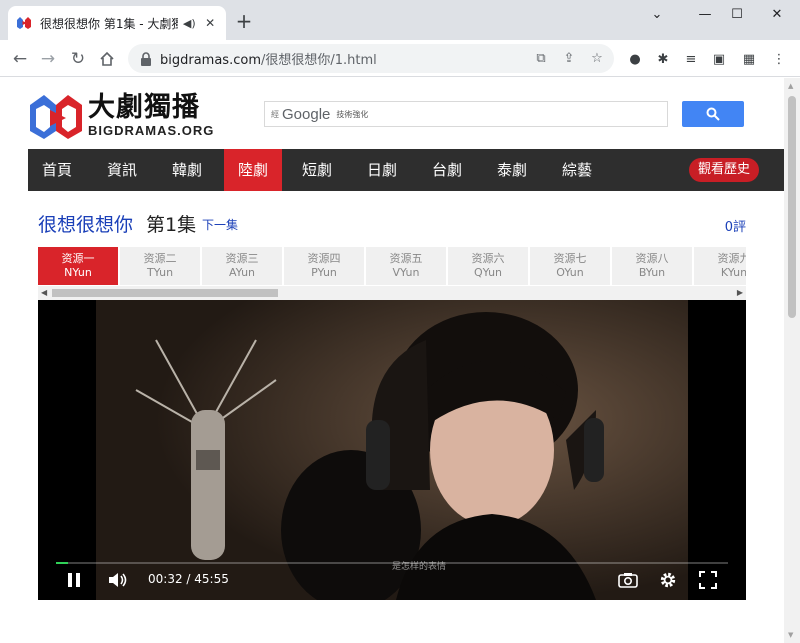 The width and height of the screenshot is (800, 643). I want to click on source-tab-6: 资源六 QYun, so click(488, 266).